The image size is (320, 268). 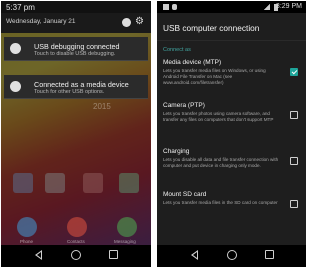 What do you see at coordinates (126, 22) in the screenshot?
I see `user-icon` at bounding box center [126, 22].